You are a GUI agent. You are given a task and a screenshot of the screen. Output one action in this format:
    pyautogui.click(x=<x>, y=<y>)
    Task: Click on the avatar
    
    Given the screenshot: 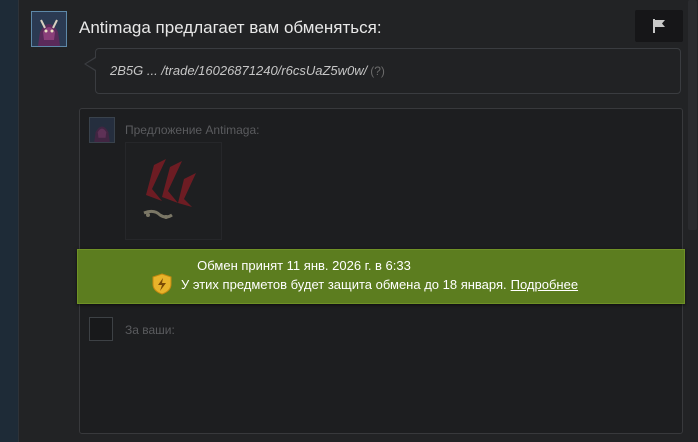 What is the action you would take?
    pyautogui.click(x=49, y=29)
    